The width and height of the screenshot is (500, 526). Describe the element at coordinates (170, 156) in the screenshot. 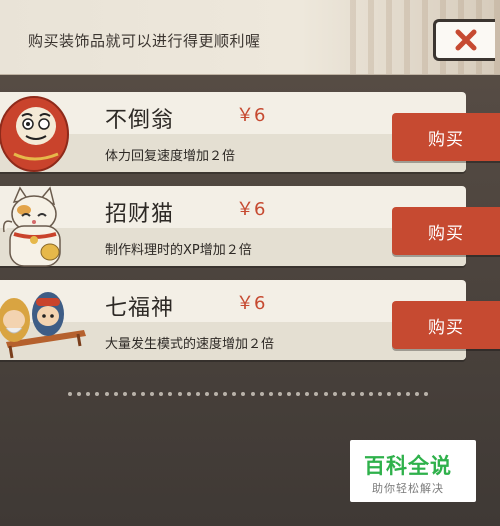

I see `item-description: 体力回复速度增加２倍` at that location.